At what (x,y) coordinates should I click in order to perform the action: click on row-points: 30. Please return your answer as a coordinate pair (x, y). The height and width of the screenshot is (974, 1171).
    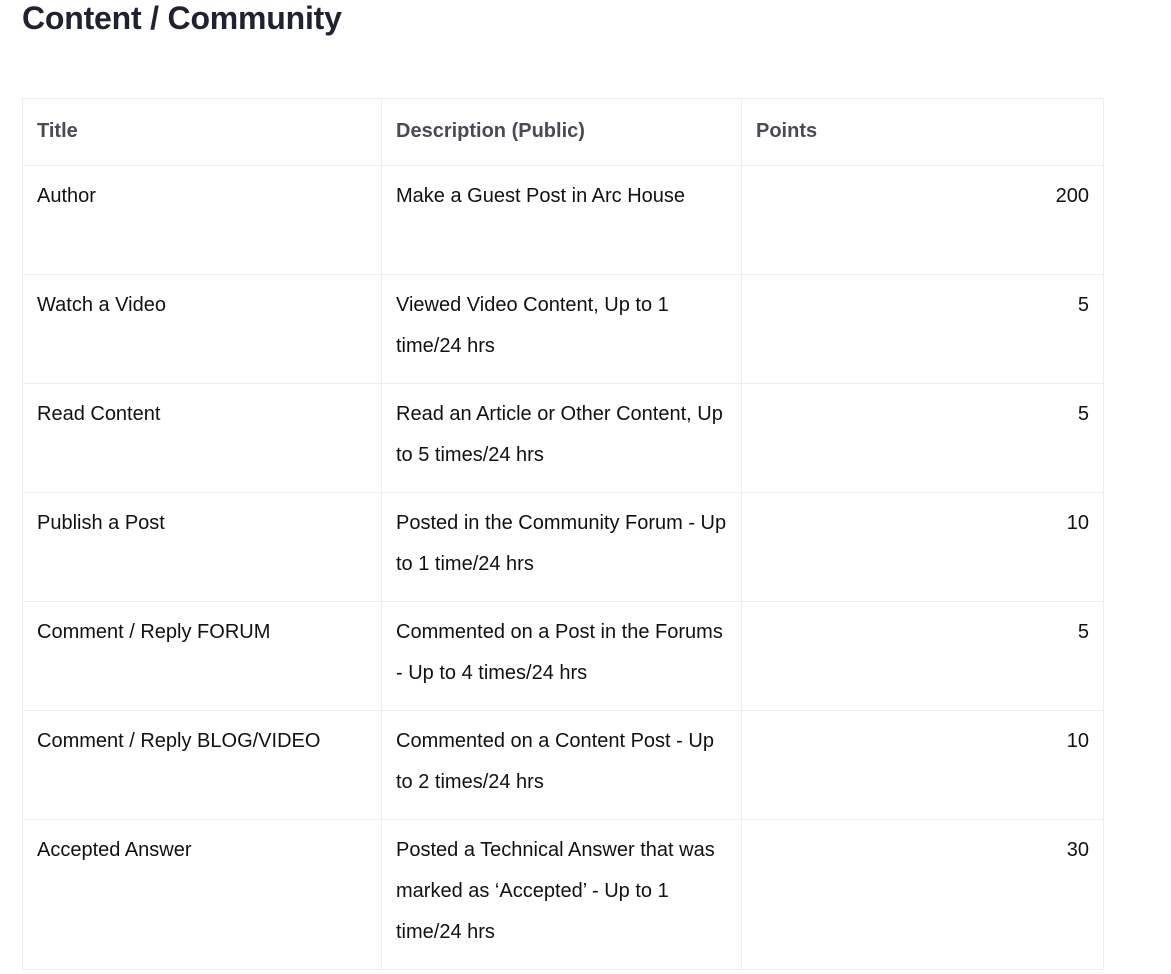
    Looking at the image, I should click on (922, 894).